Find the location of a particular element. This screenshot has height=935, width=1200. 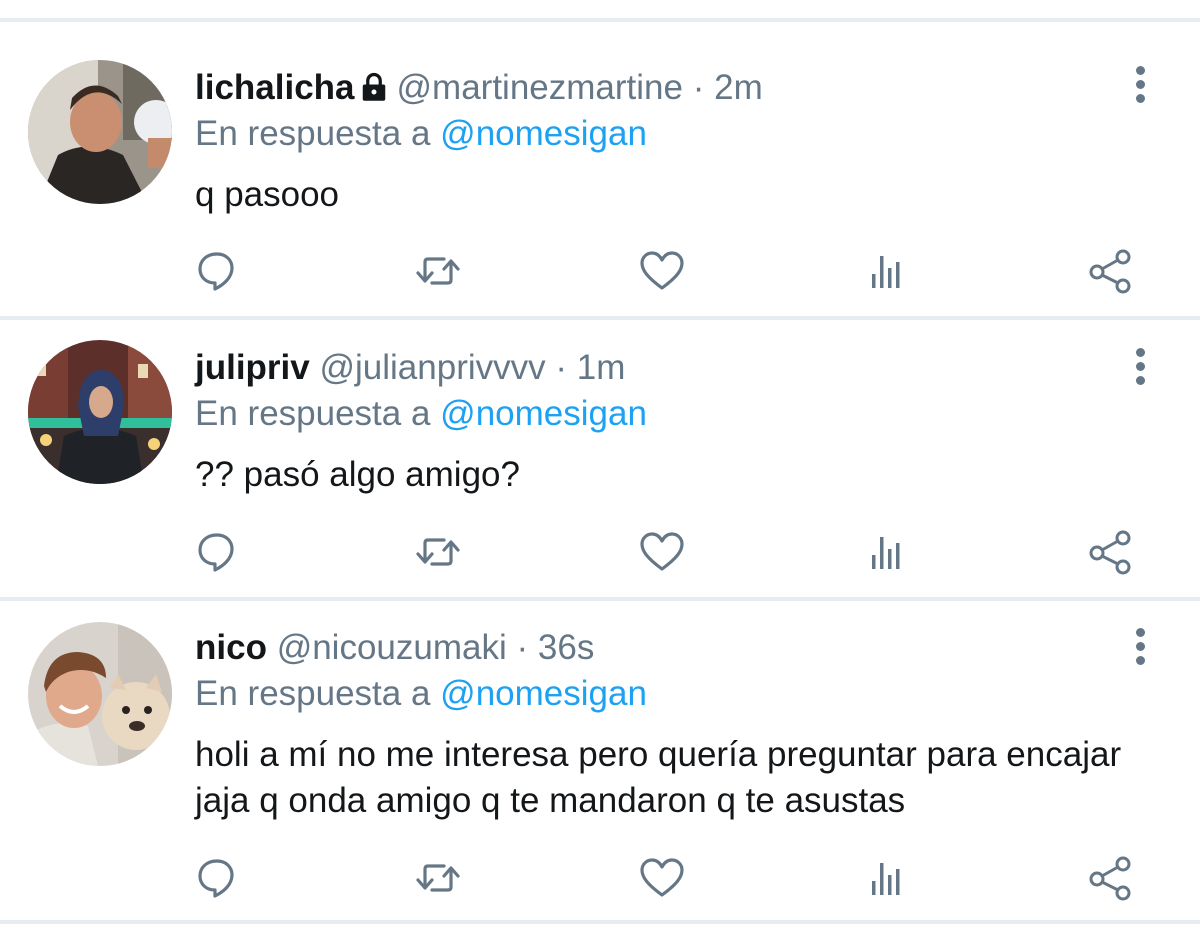

more-options-icon is located at coordinates (1141, 648).